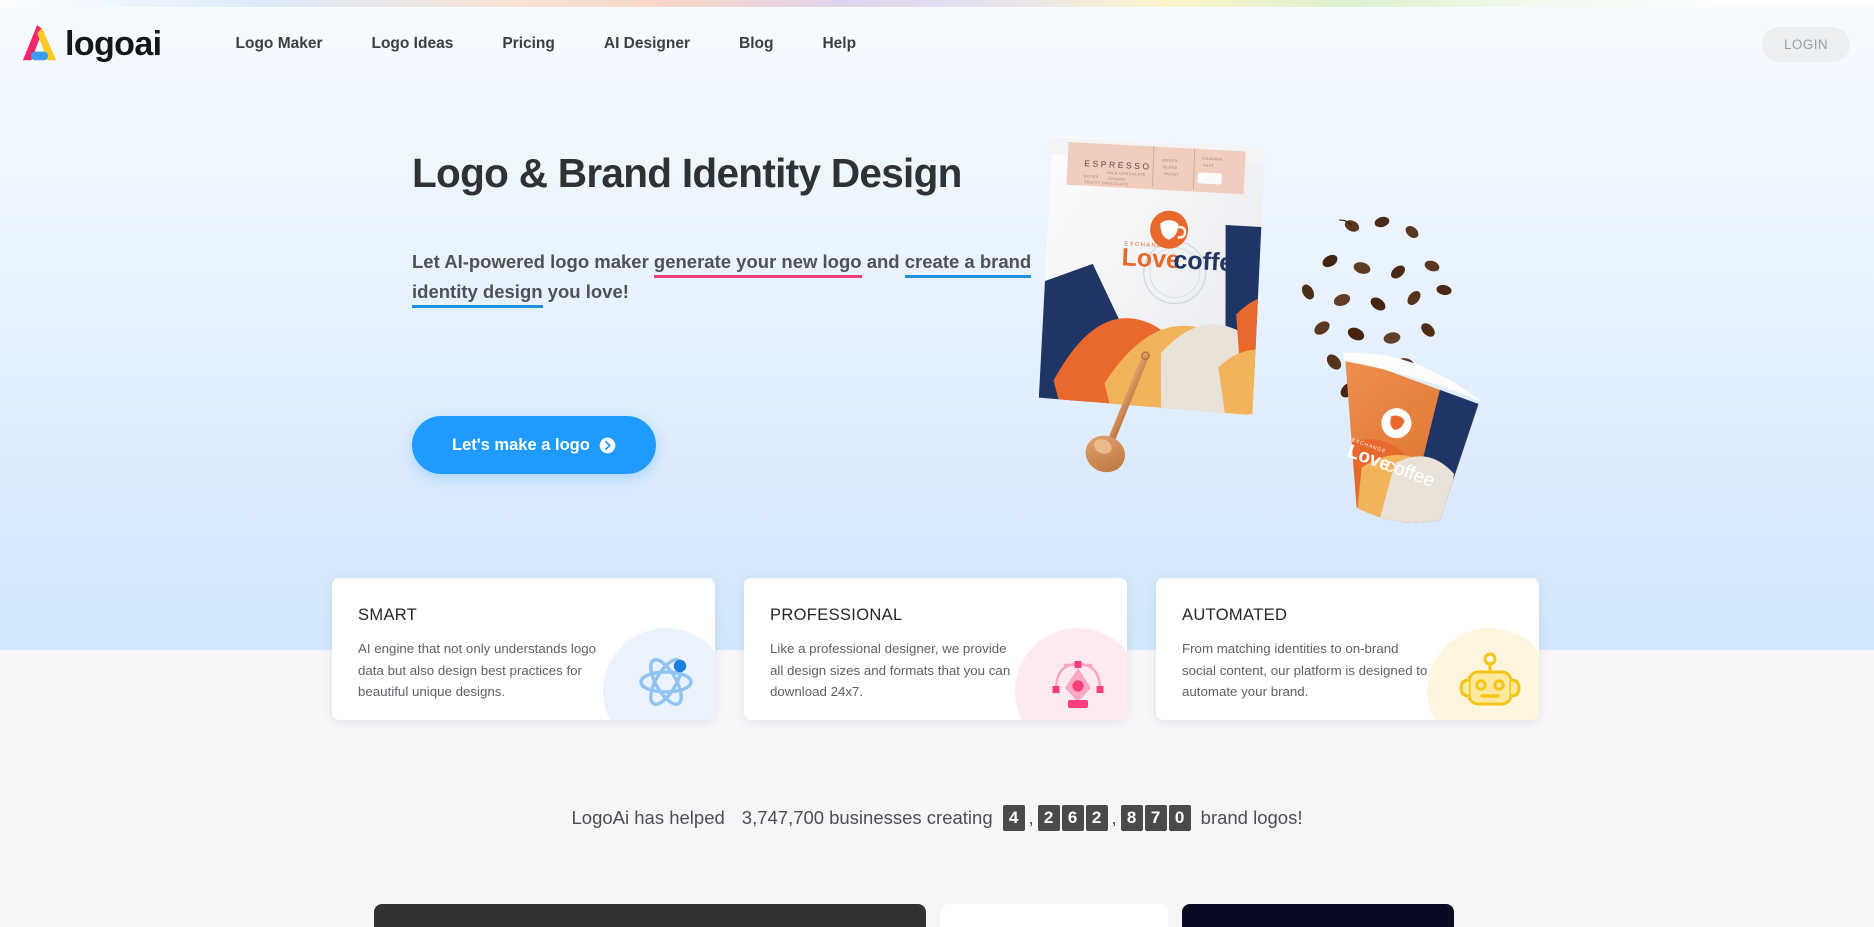 The image size is (1874, 927). I want to click on atom-icon-badge, so click(659, 674).